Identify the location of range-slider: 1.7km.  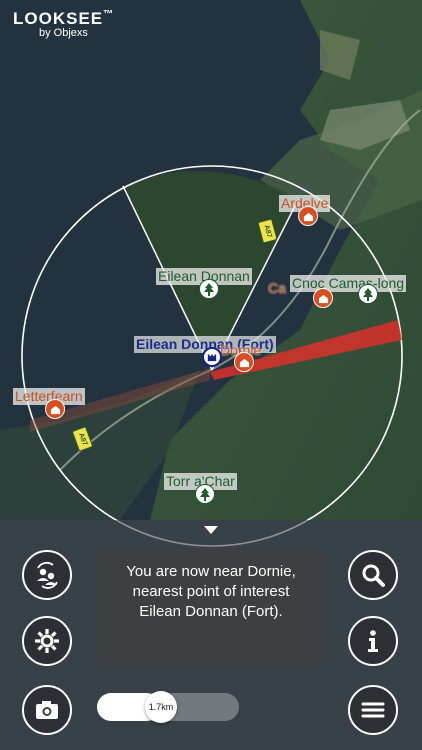
(168, 707).